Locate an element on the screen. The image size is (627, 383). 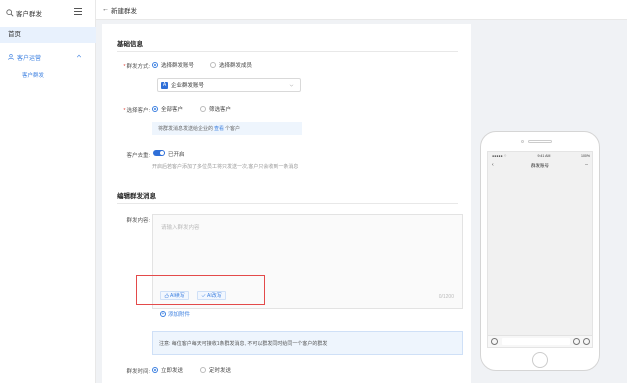
phone-screen: ●●●●● ⌔ 9:41 AM 100% ‹ 群发账号 ··· is located at coordinates (540, 249).